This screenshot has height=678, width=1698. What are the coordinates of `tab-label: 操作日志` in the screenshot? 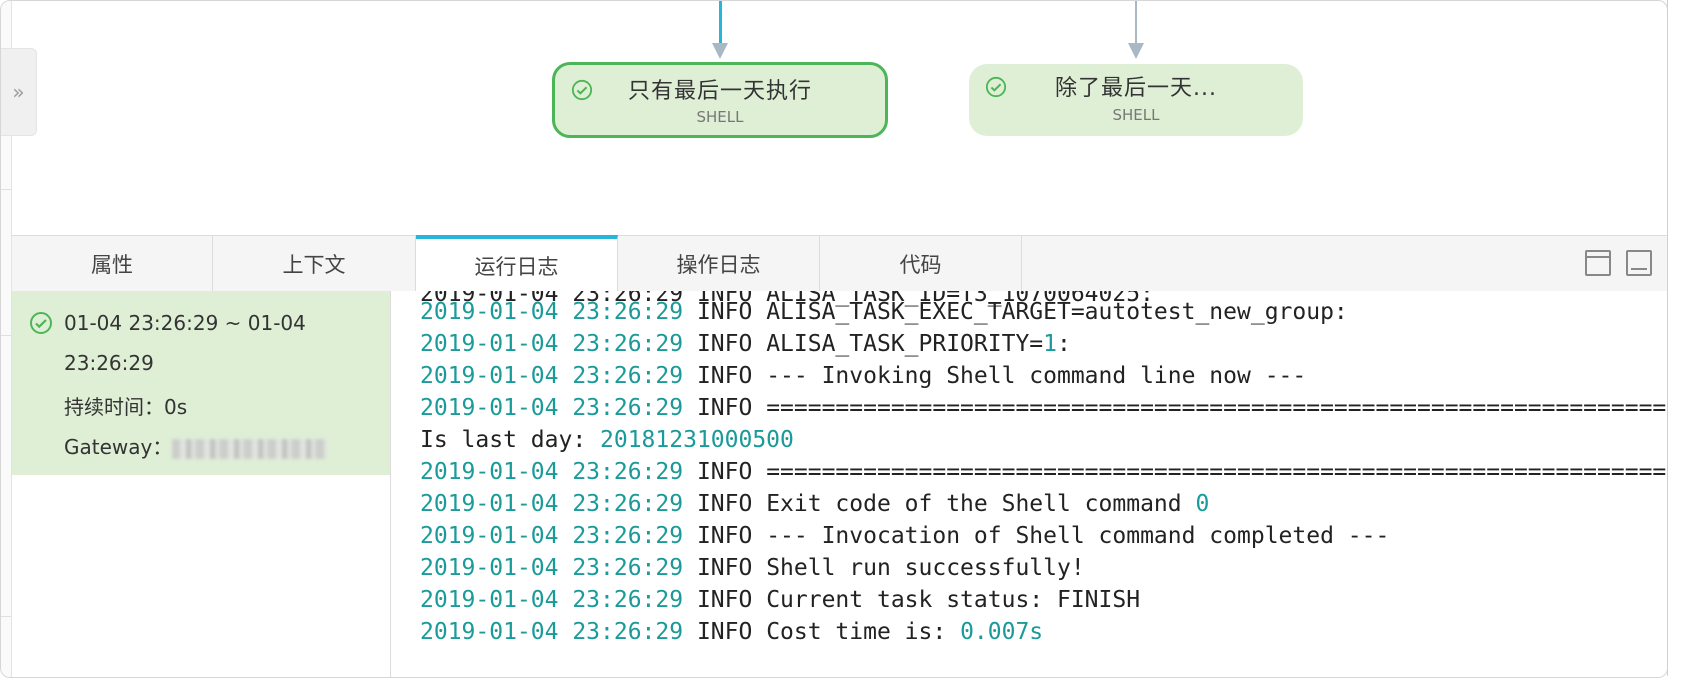 It's located at (718, 264).